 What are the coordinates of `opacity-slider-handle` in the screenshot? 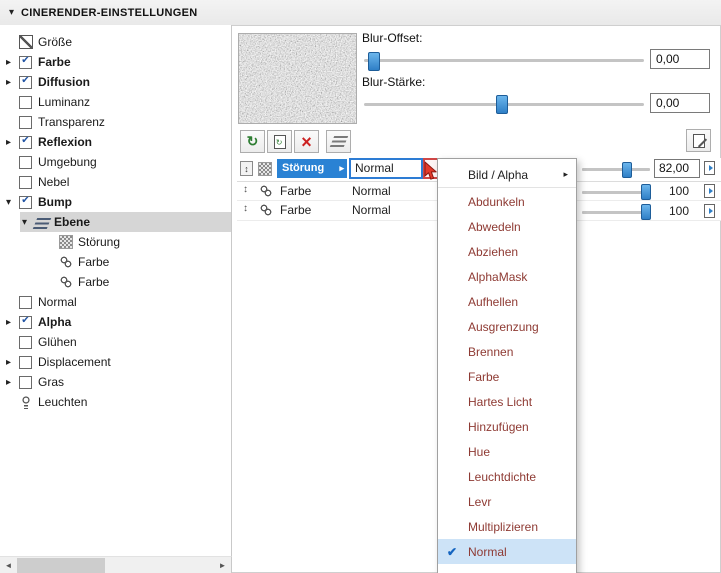 It's located at (627, 170).